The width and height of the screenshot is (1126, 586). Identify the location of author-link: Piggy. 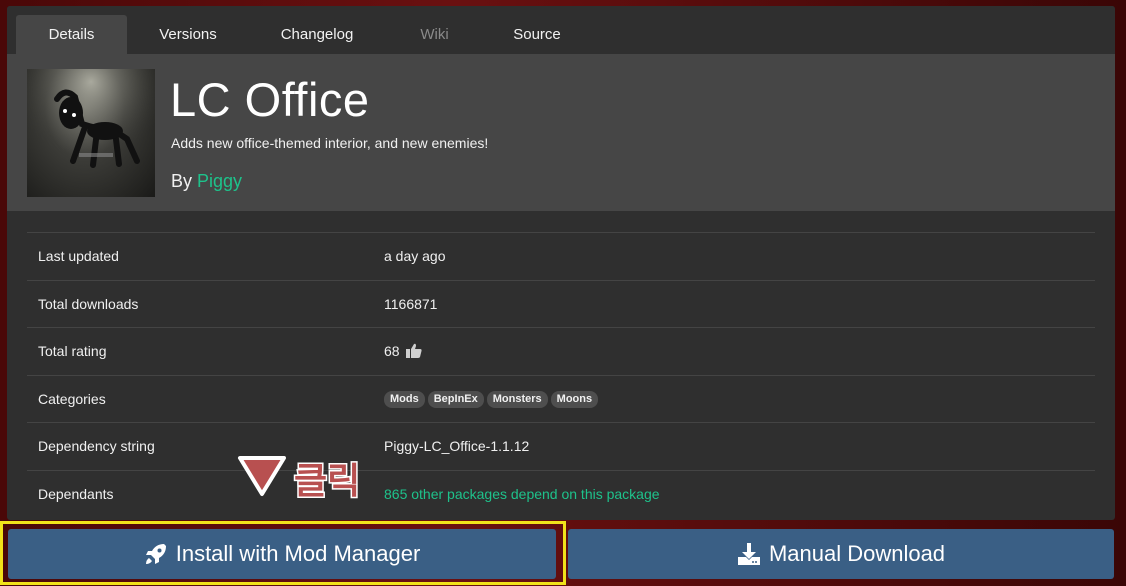
(219, 181).